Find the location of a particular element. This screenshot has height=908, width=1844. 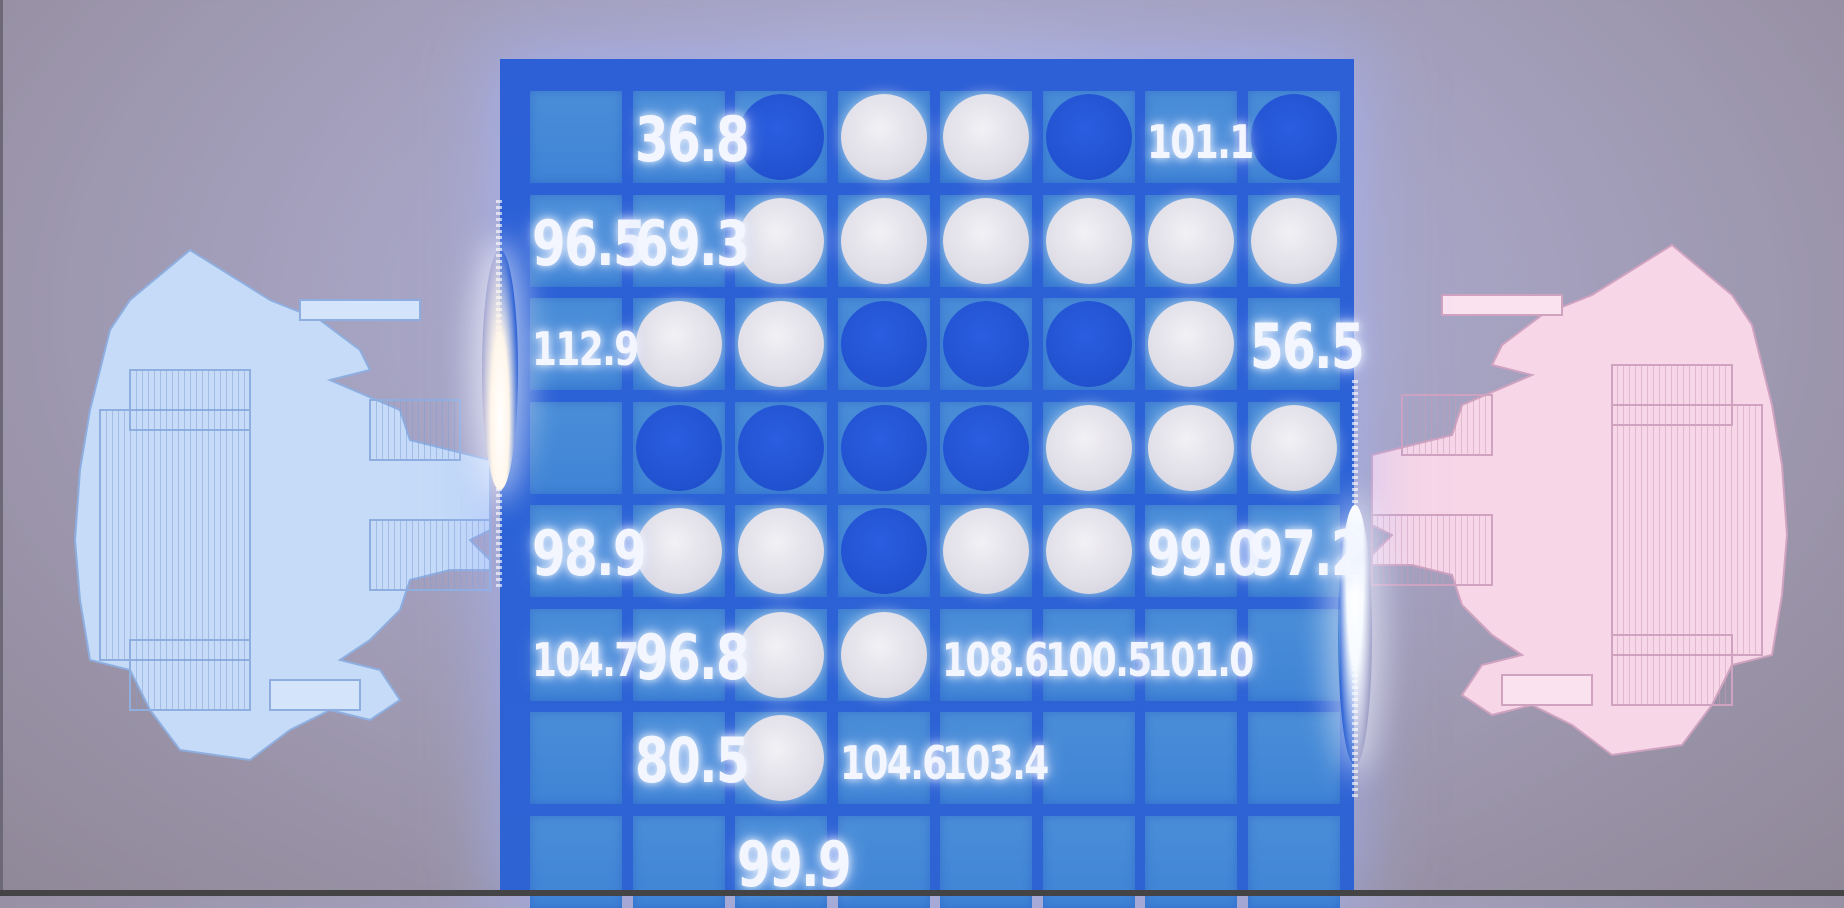

right-robot is located at coordinates (1572, 505).